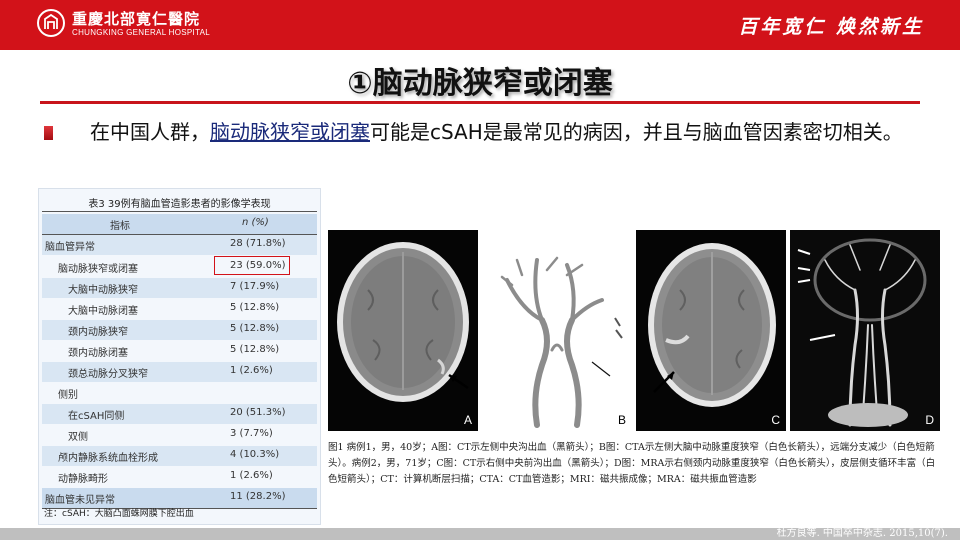 The width and height of the screenshot is (960, 540). I want to click on table-row: 大脑中动脉狭窄 7 (17.9%), so click(179, 288).